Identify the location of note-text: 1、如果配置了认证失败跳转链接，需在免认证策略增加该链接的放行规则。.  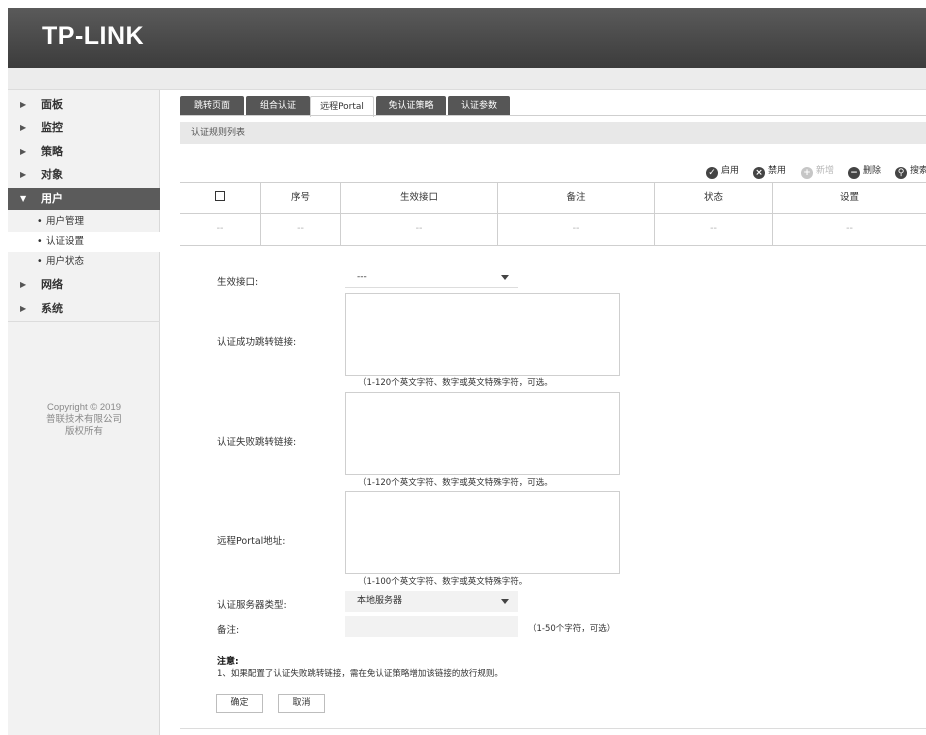
(360, 674).